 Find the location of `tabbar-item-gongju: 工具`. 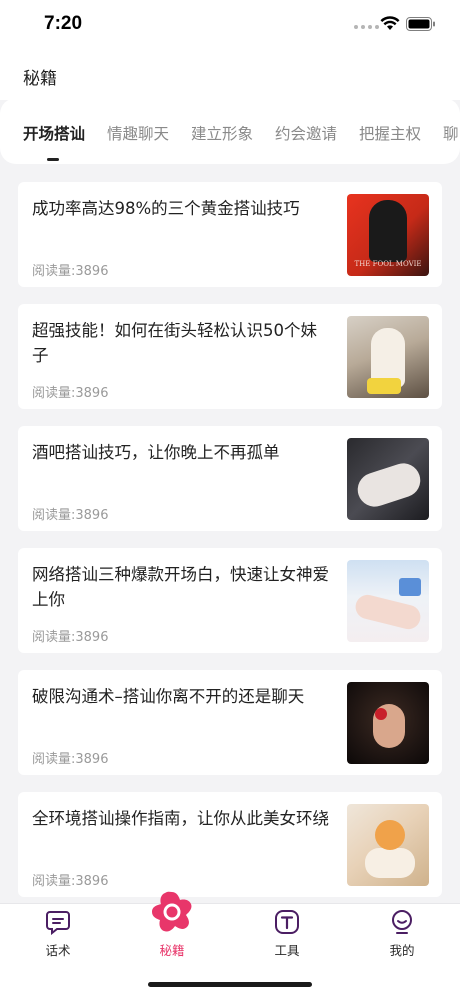

tabbar-item-gongju: 工具 is located at coordinates (287, 934).